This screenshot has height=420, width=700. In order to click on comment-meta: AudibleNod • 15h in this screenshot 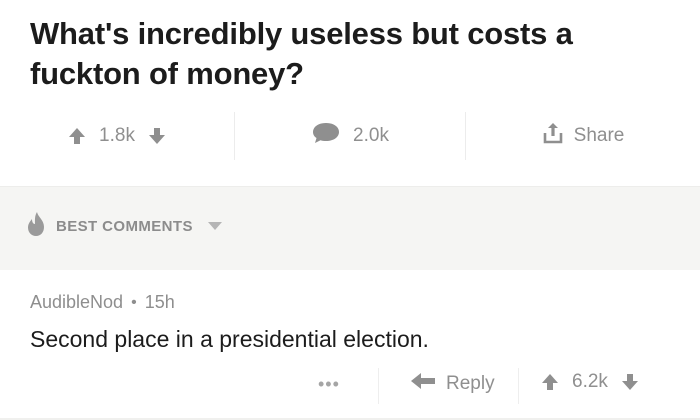, I will do `click(102, 302)`.